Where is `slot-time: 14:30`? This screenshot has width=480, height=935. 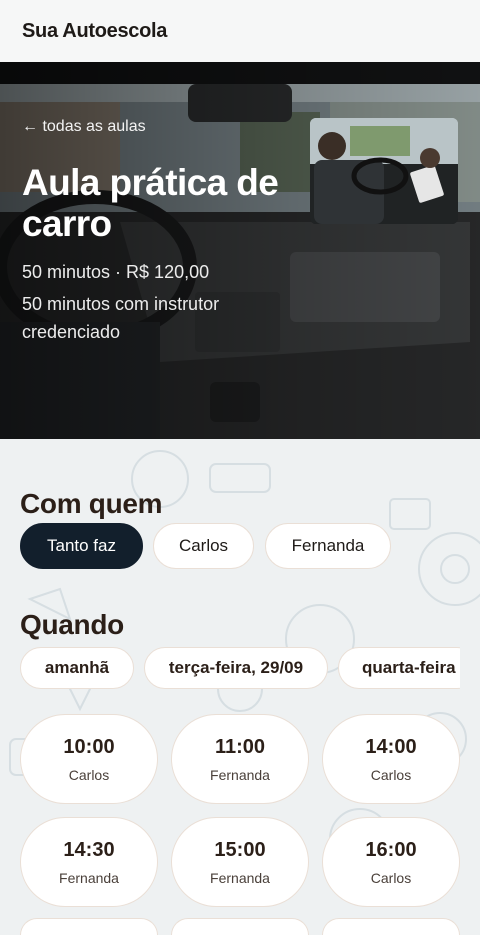
slot-time: 14:30 is located at coordinates (89, 850).